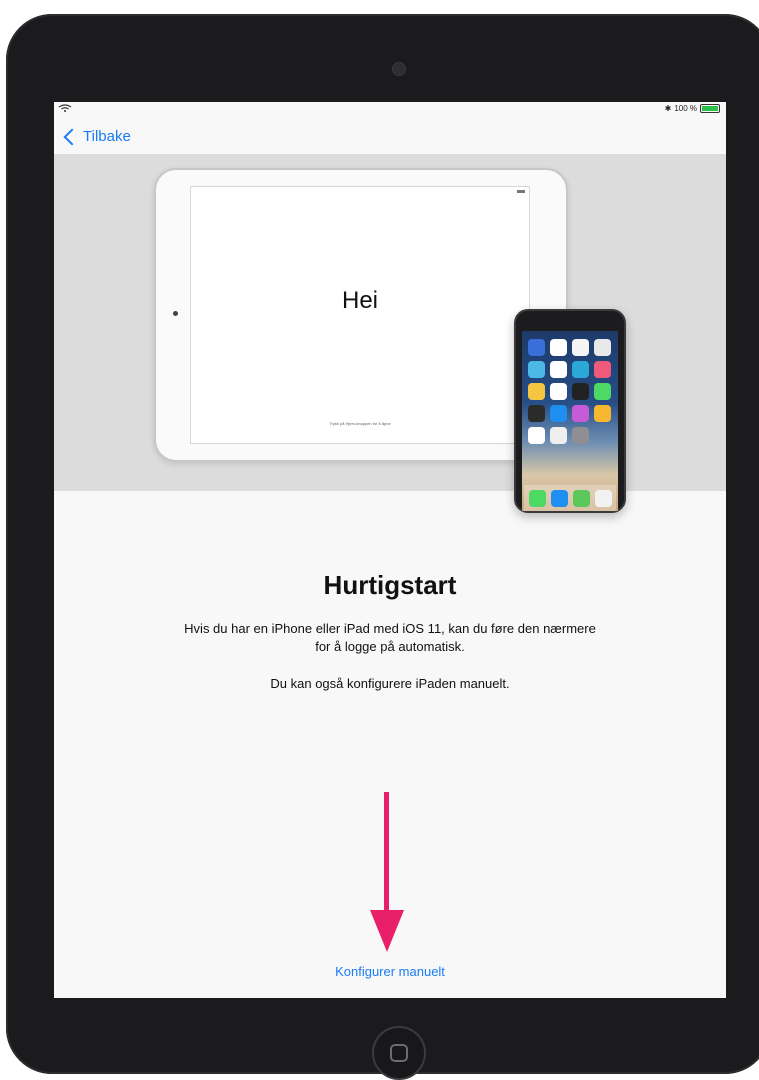 The width and height of the screenshot is (759, 1080). What do you see at coordinates (581, 498) in the screenshot?
I see `messages-app-icon` at bounding box center [581, 498].